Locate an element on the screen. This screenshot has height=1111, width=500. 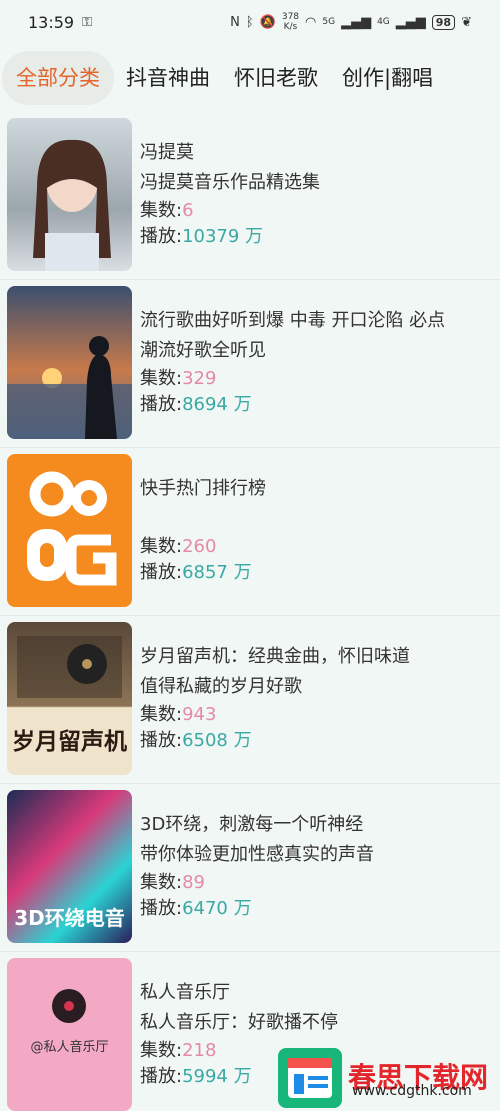
plays-value: 6470 万 is located at coordinates (217, 908).